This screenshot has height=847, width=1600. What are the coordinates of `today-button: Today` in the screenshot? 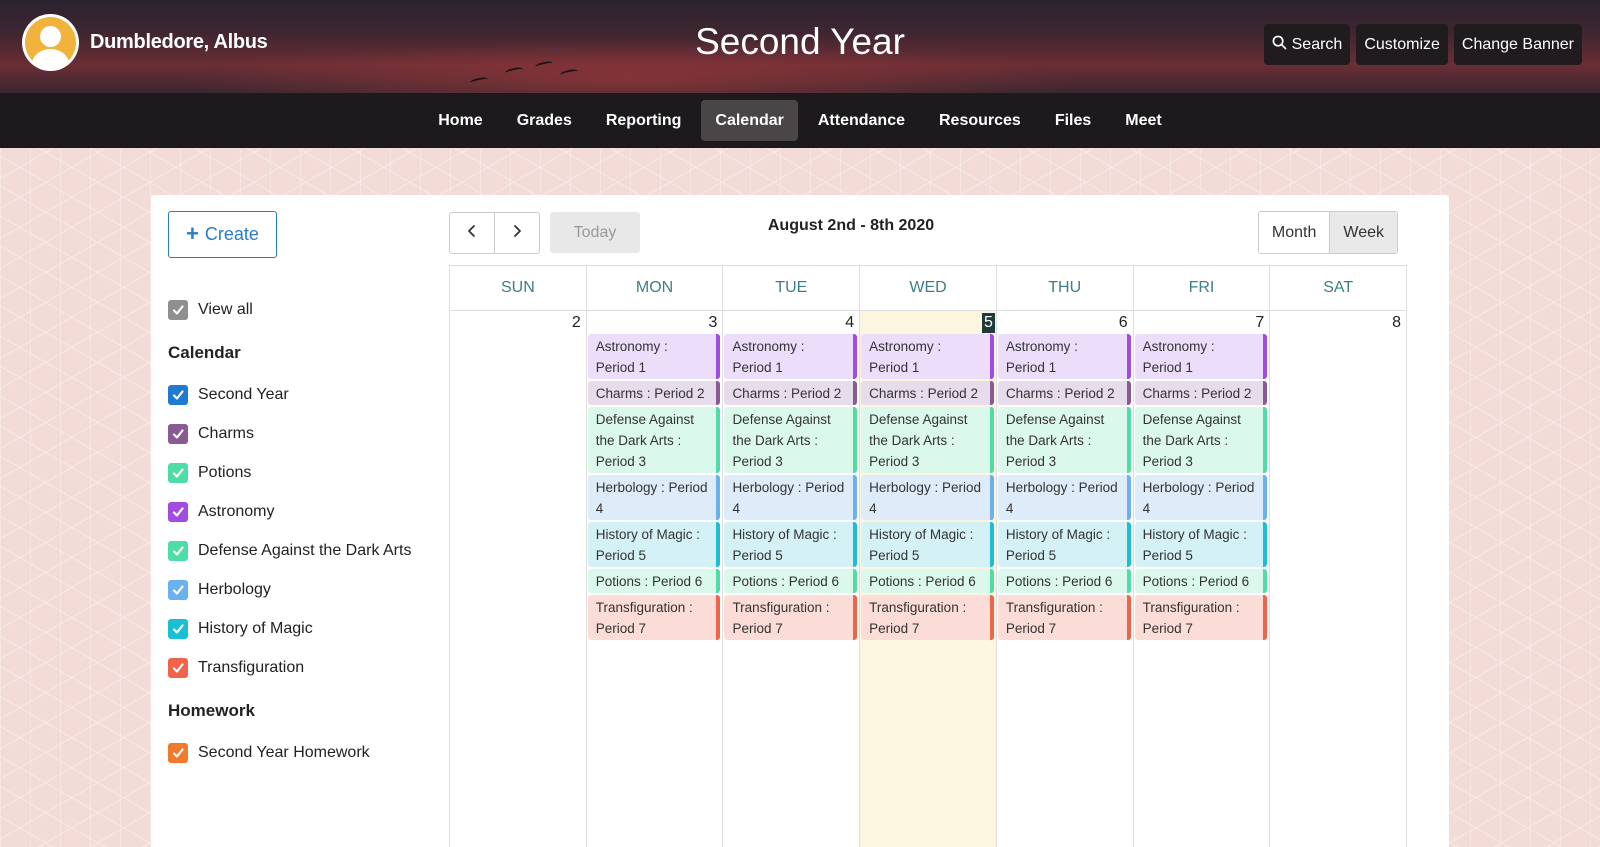 It's located at (595, 232).